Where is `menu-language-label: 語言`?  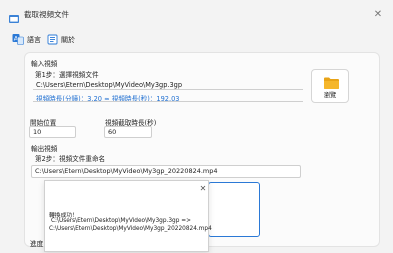 menu-language-label: 語言 is located at coordinates (34, 40).